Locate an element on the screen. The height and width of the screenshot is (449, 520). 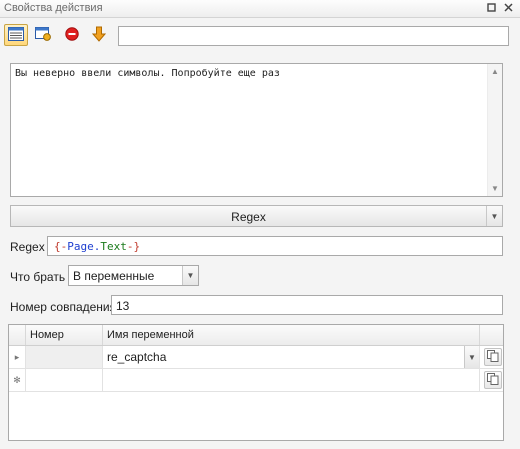
mode-combo: Regex ▼ is located at coordinates (256, 216).